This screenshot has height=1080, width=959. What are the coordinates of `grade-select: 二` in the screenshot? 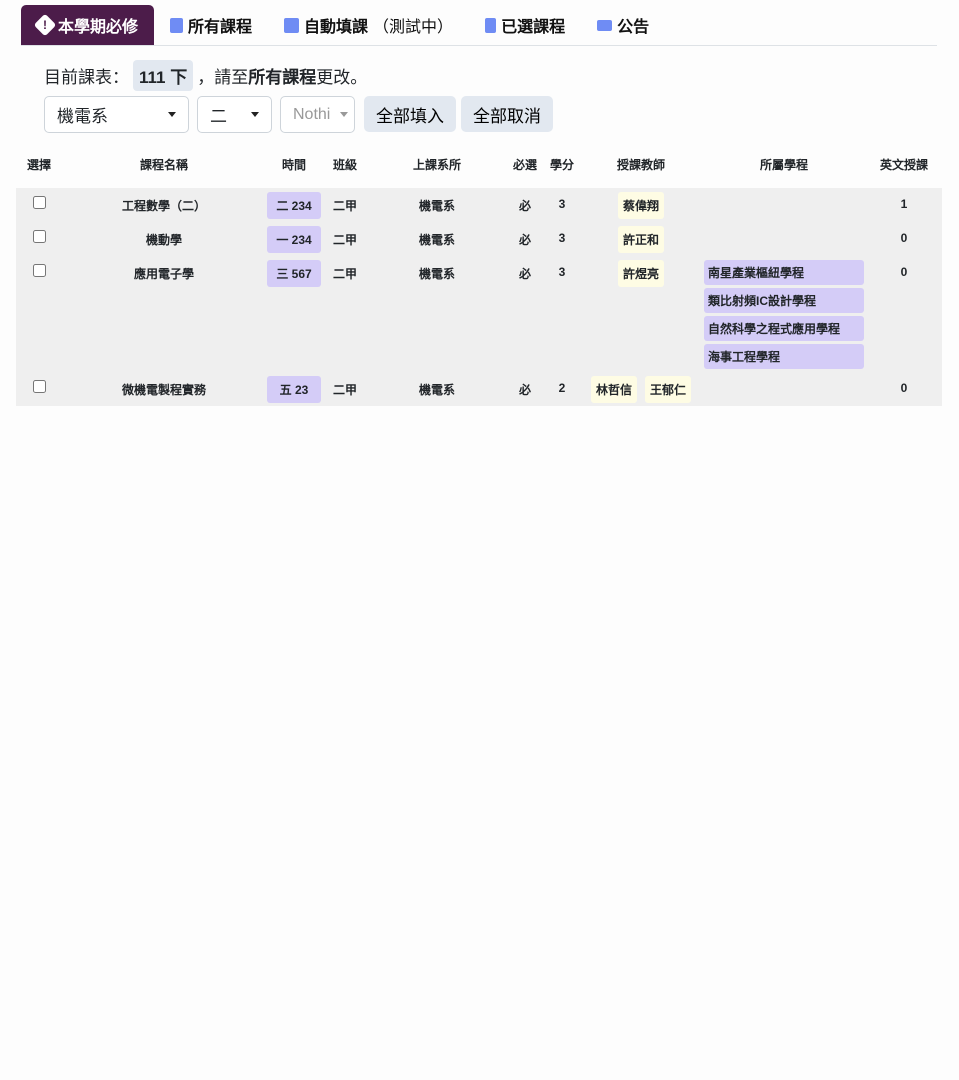 It's located at (234, 114).